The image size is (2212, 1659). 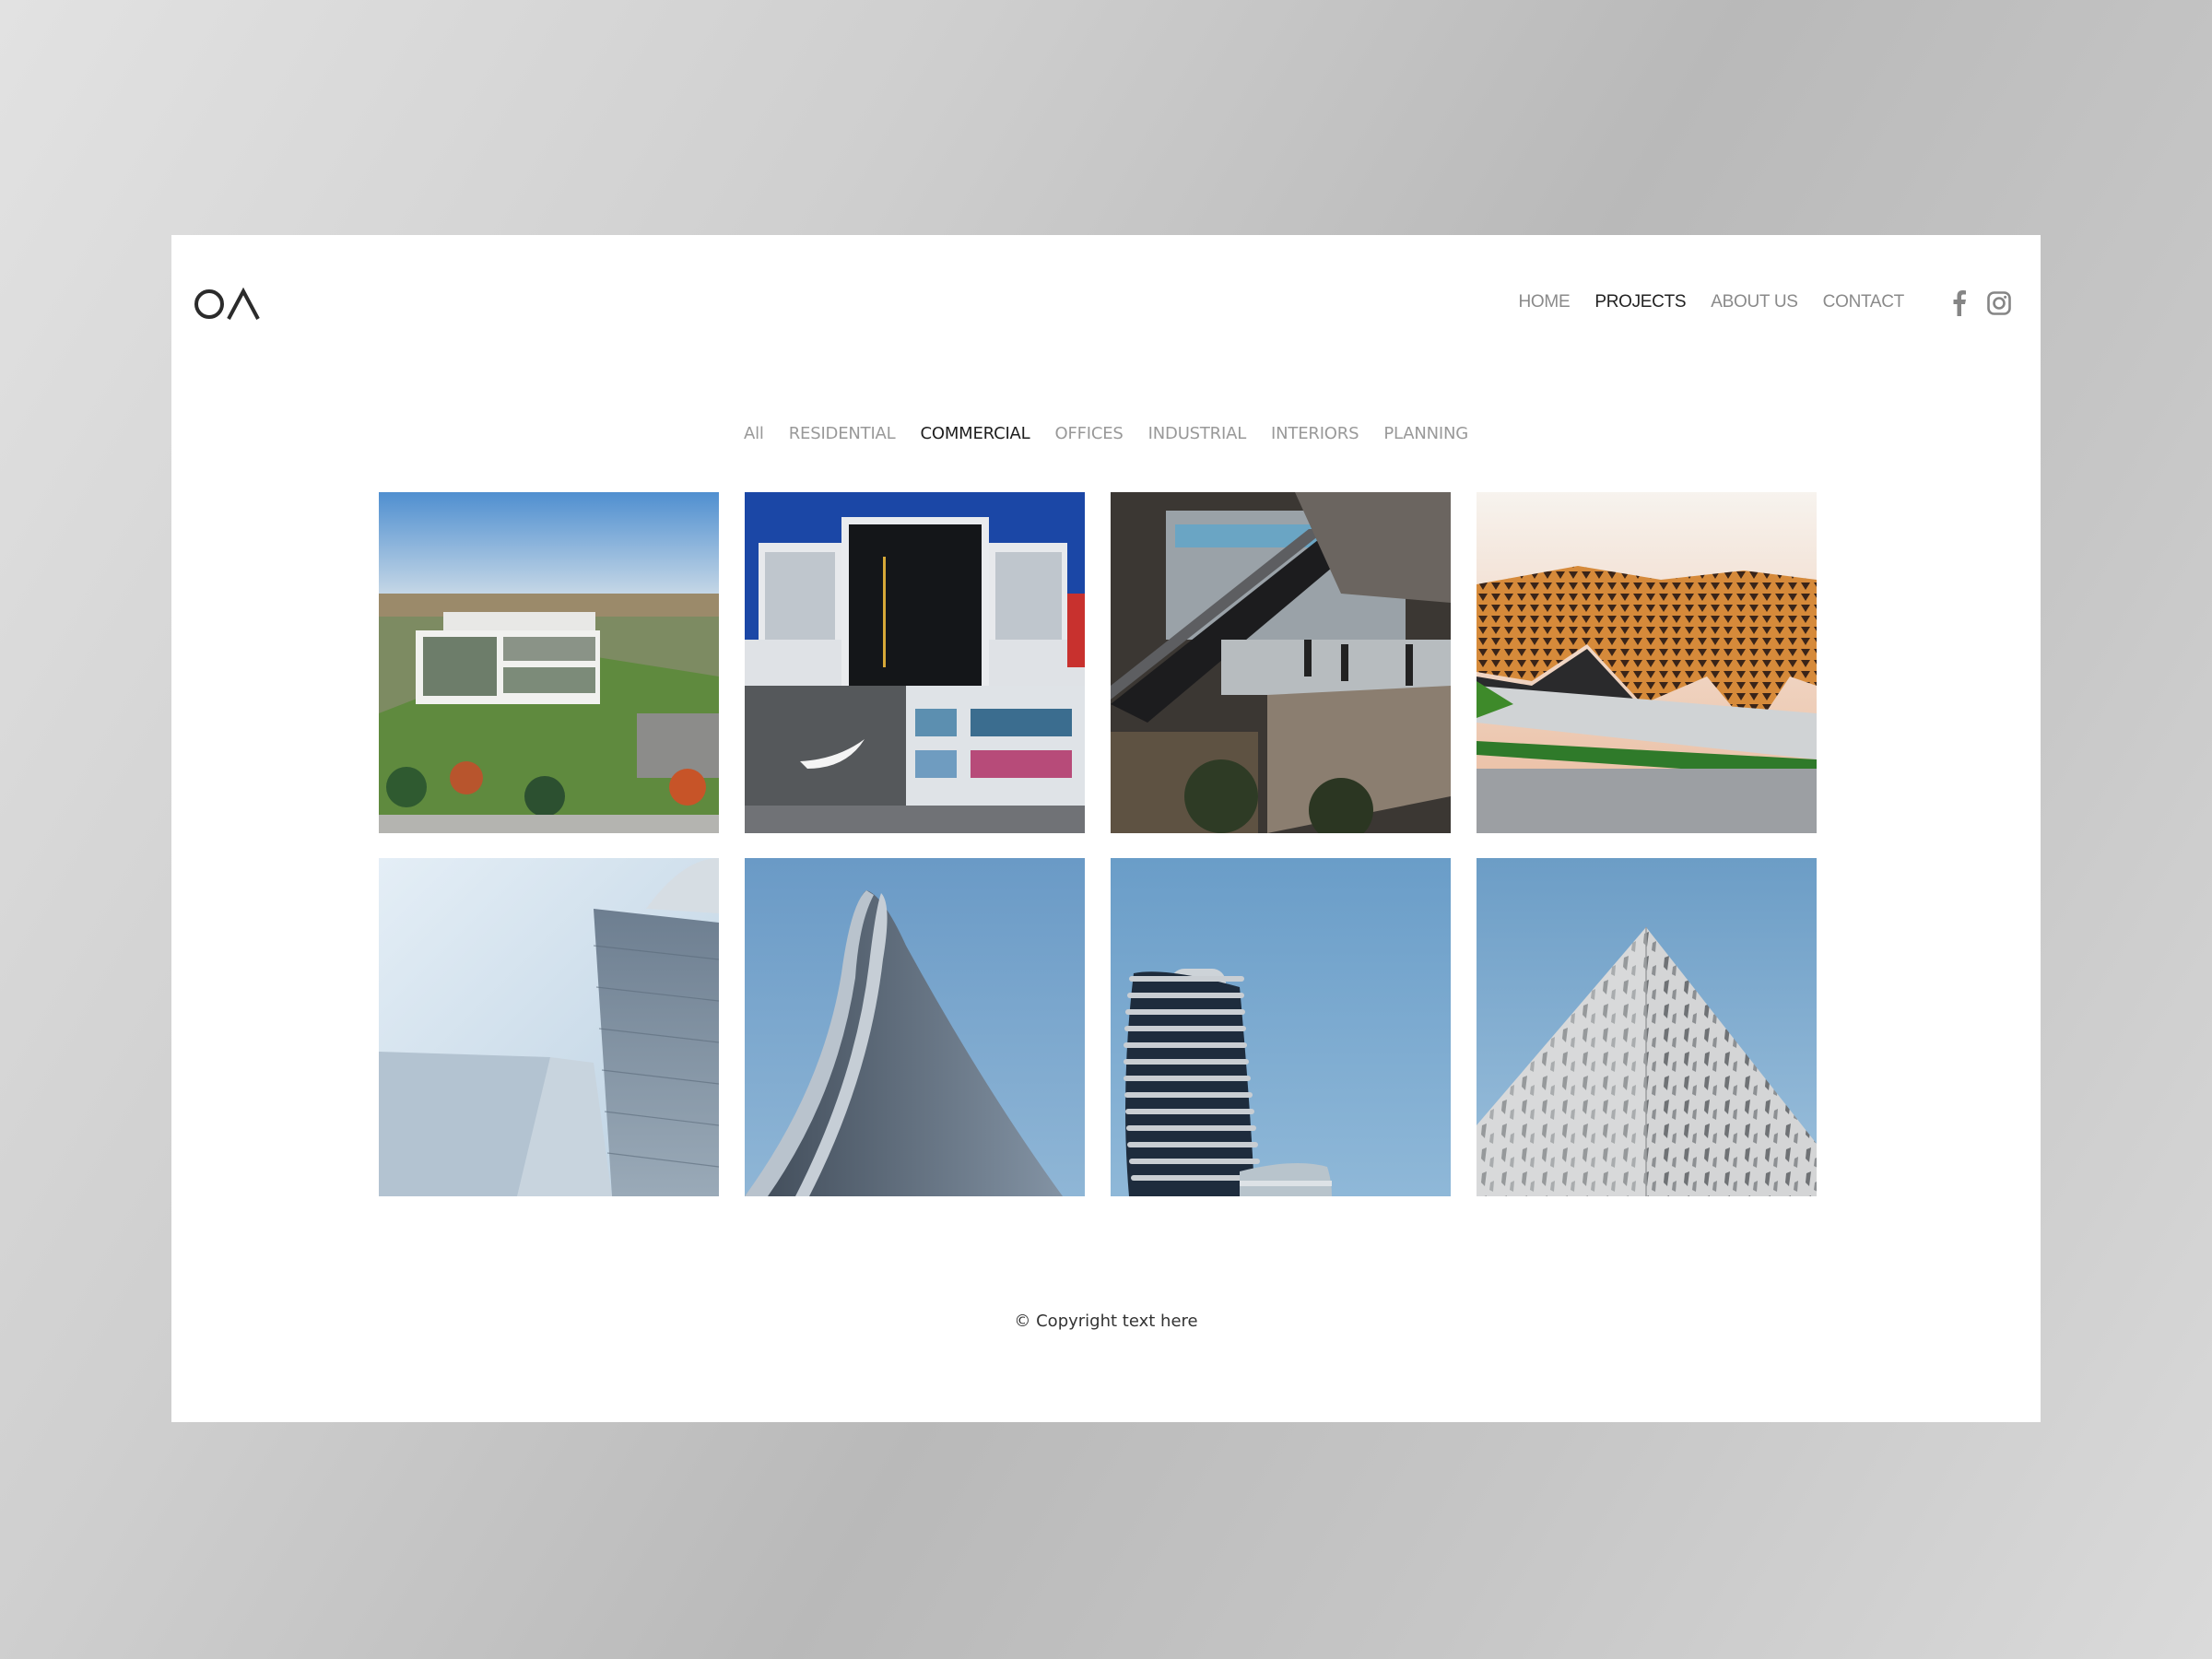 I want to click on main-nav: HOME PROJECTS ABOUT US CONTACT, so click(x=1712, y=302).